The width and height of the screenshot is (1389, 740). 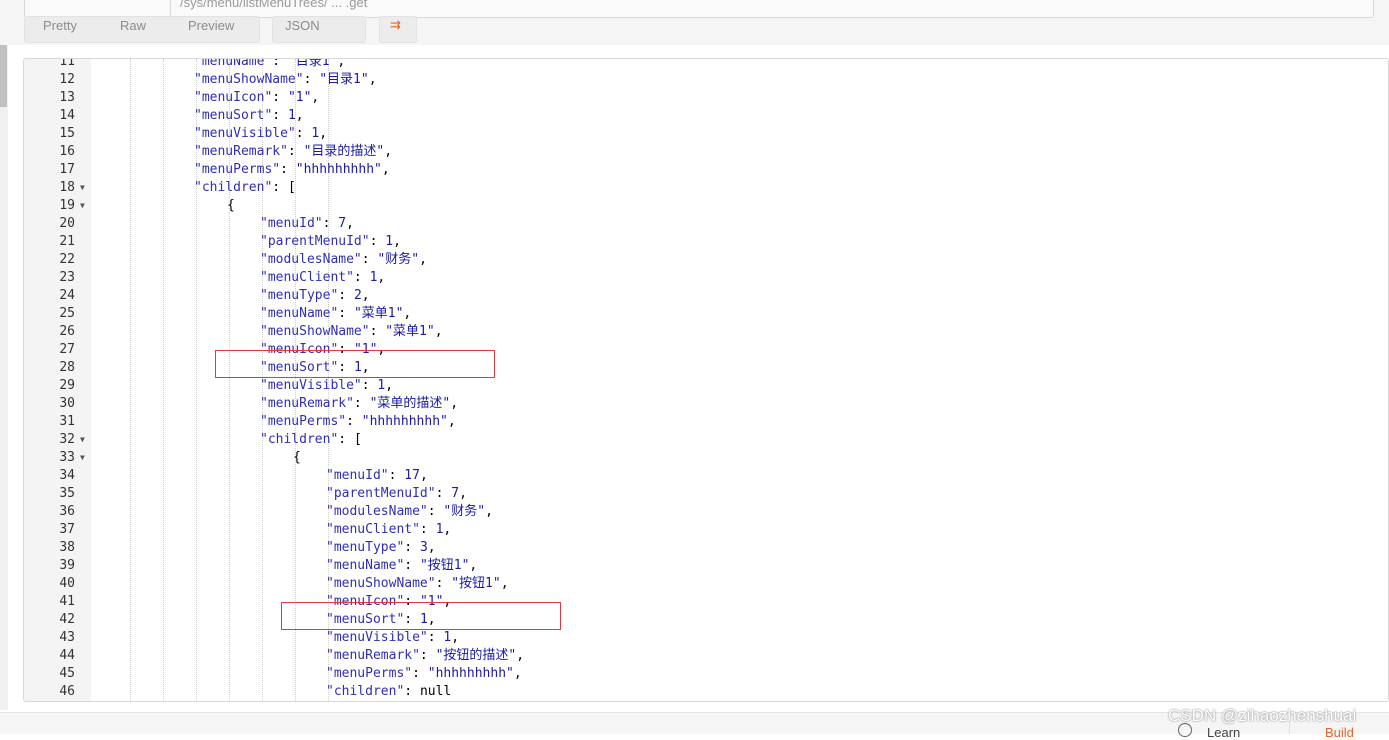 I want to click on line-number: 13, so click(x=67, y=97).